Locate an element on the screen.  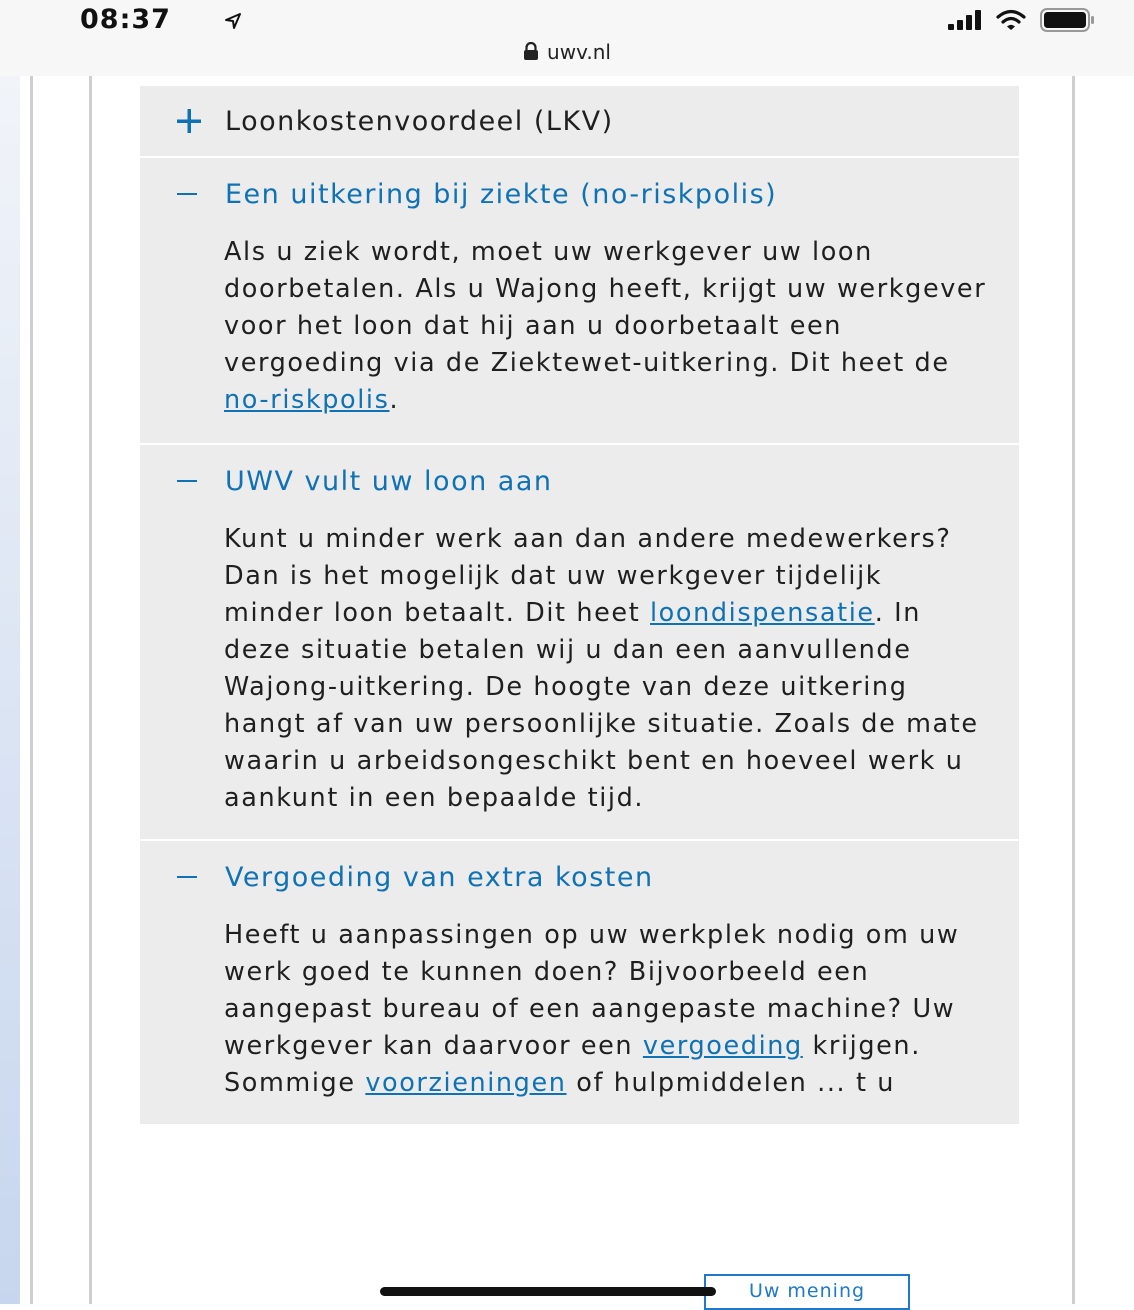
accordion-header-no-riskpolis: Een uitkering bij ziekte (no-riskpolis) is located at coordinates (584, 194).